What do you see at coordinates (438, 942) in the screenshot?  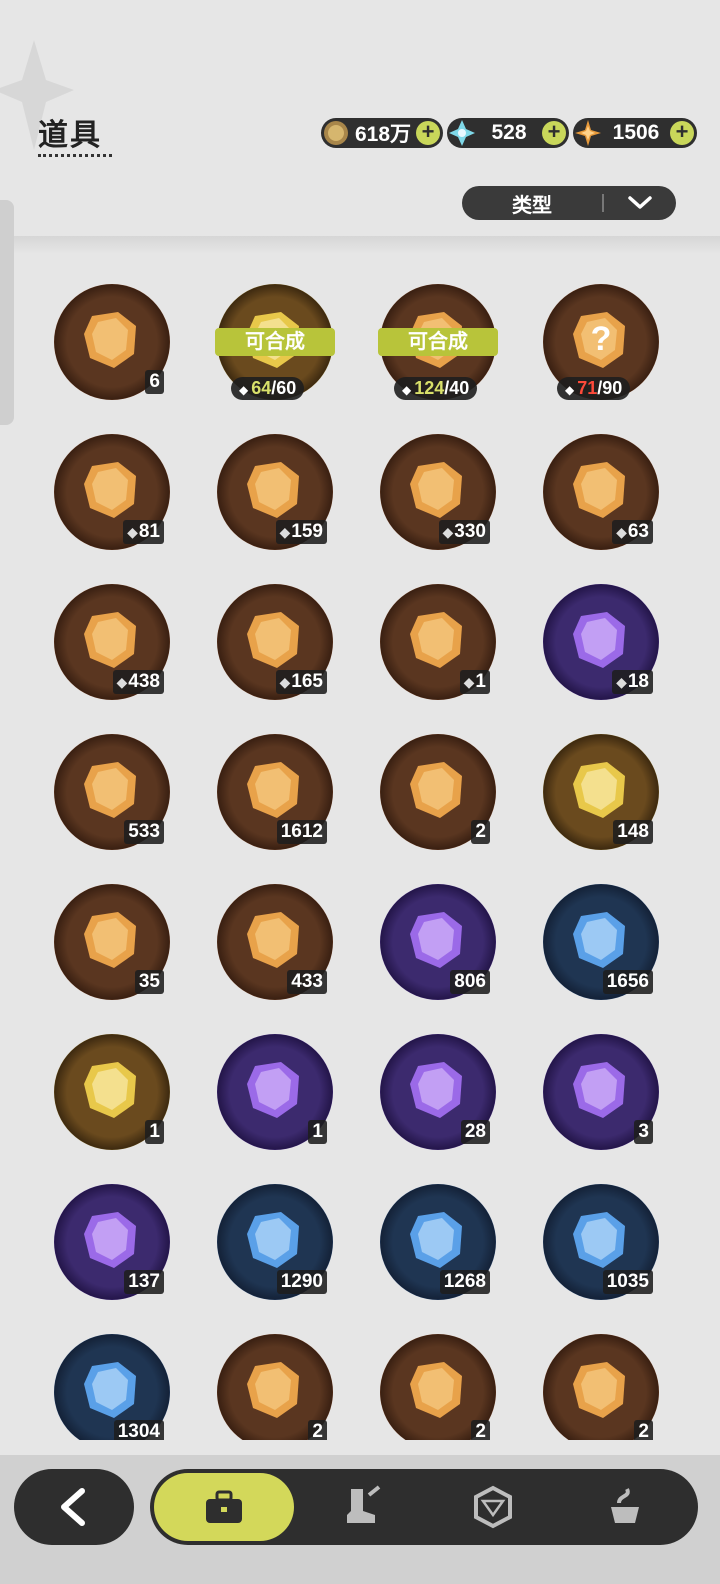 I see `inventory-item: 806` at bounding box center [438, 942].